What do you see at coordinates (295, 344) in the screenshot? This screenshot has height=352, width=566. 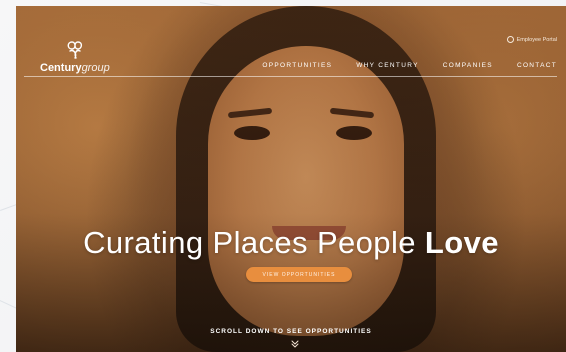 I see `double-chevron-down-icon` at bounding box center [295, 344].